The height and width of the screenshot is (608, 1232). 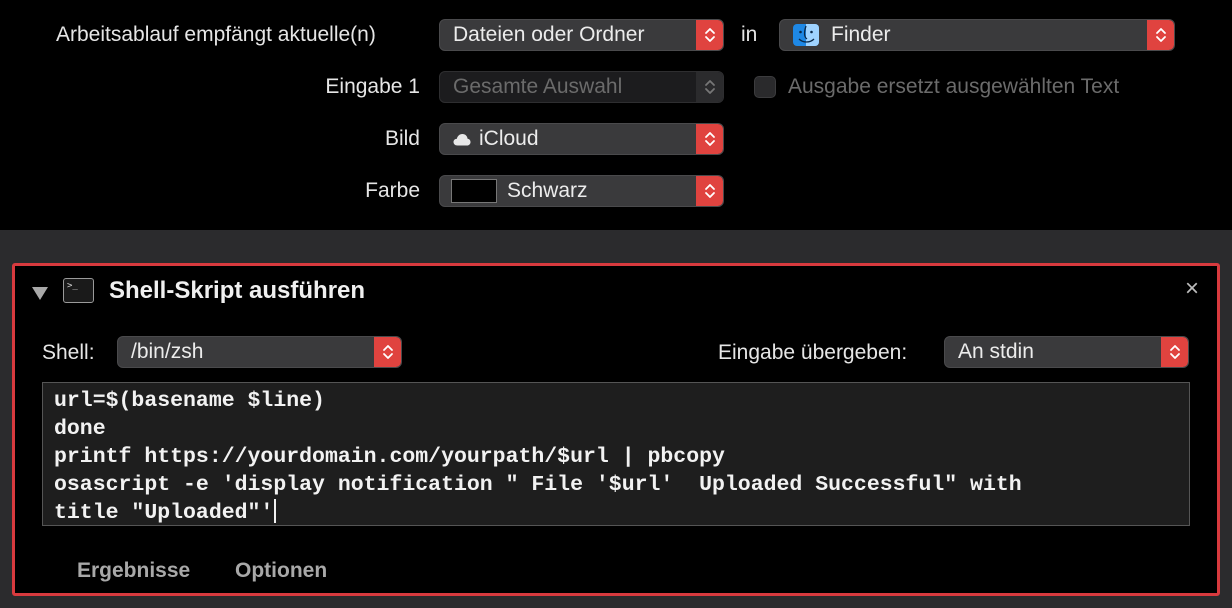 What do you see at coordinates (40, 293) in the screenshot?
I see `disclosure-triangle-icon` at bounding box center [40, 293].